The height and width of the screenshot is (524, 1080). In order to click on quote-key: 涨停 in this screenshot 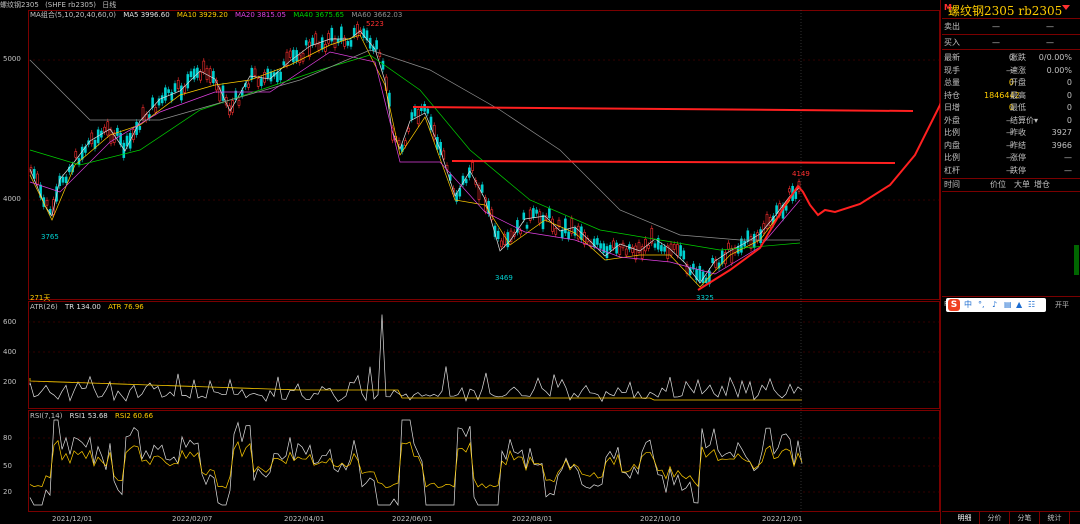, I will do `click(1018, 157)`.